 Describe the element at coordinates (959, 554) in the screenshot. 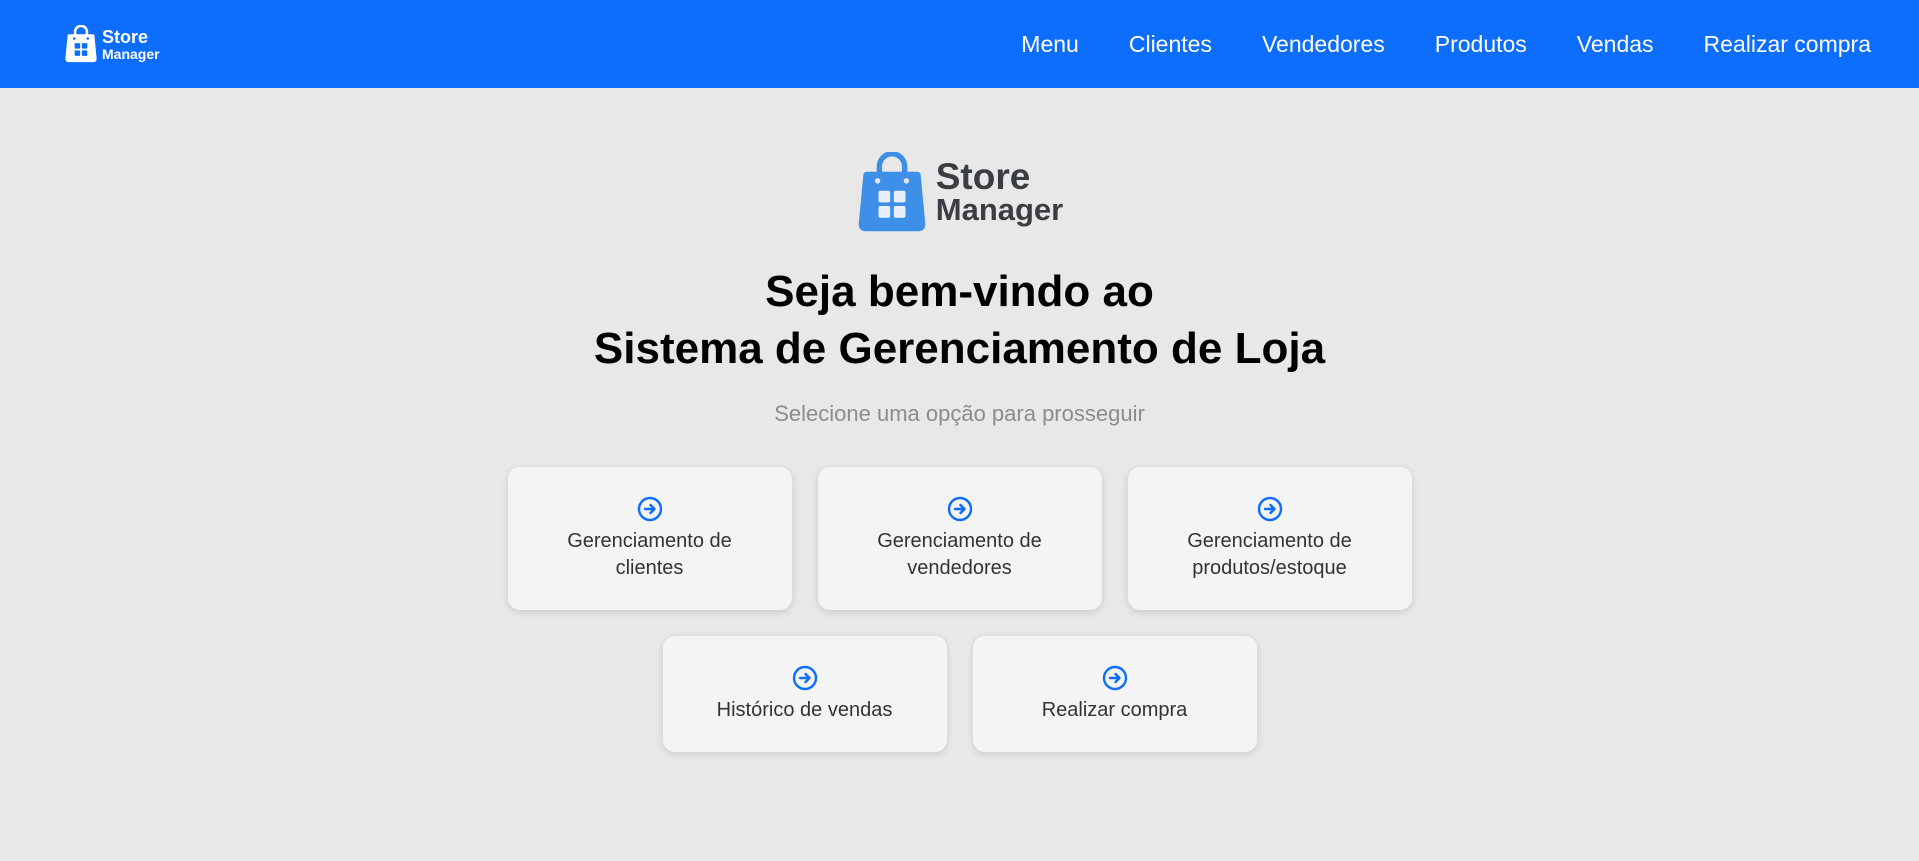

I see `card-label: Gerenciamento de vendedores` at that location.